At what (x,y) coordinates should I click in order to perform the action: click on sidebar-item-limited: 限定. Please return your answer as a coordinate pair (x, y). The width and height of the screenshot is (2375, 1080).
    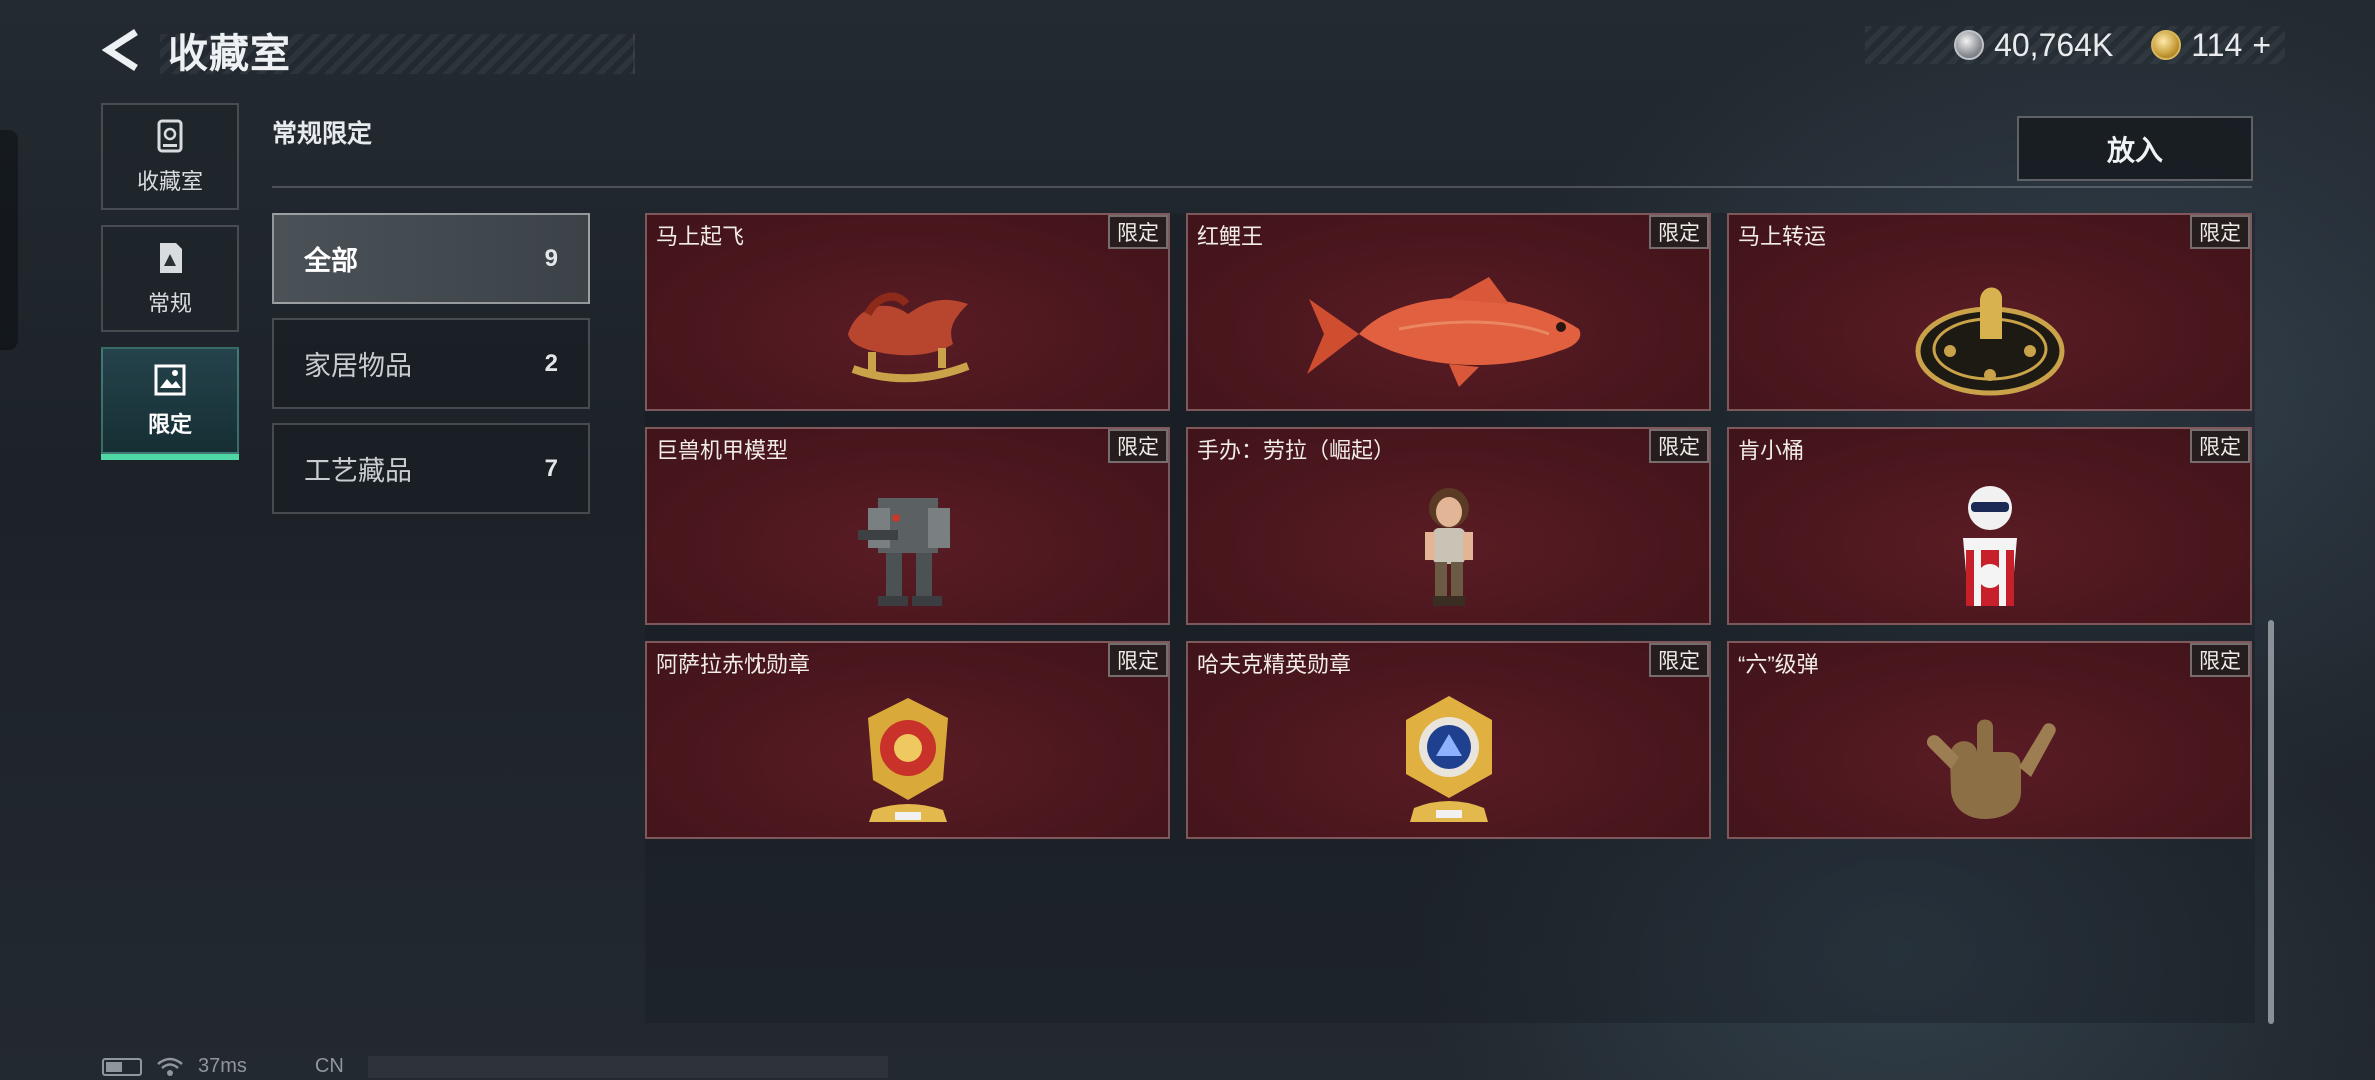
    Looking at the image, I should click on (170, 403).